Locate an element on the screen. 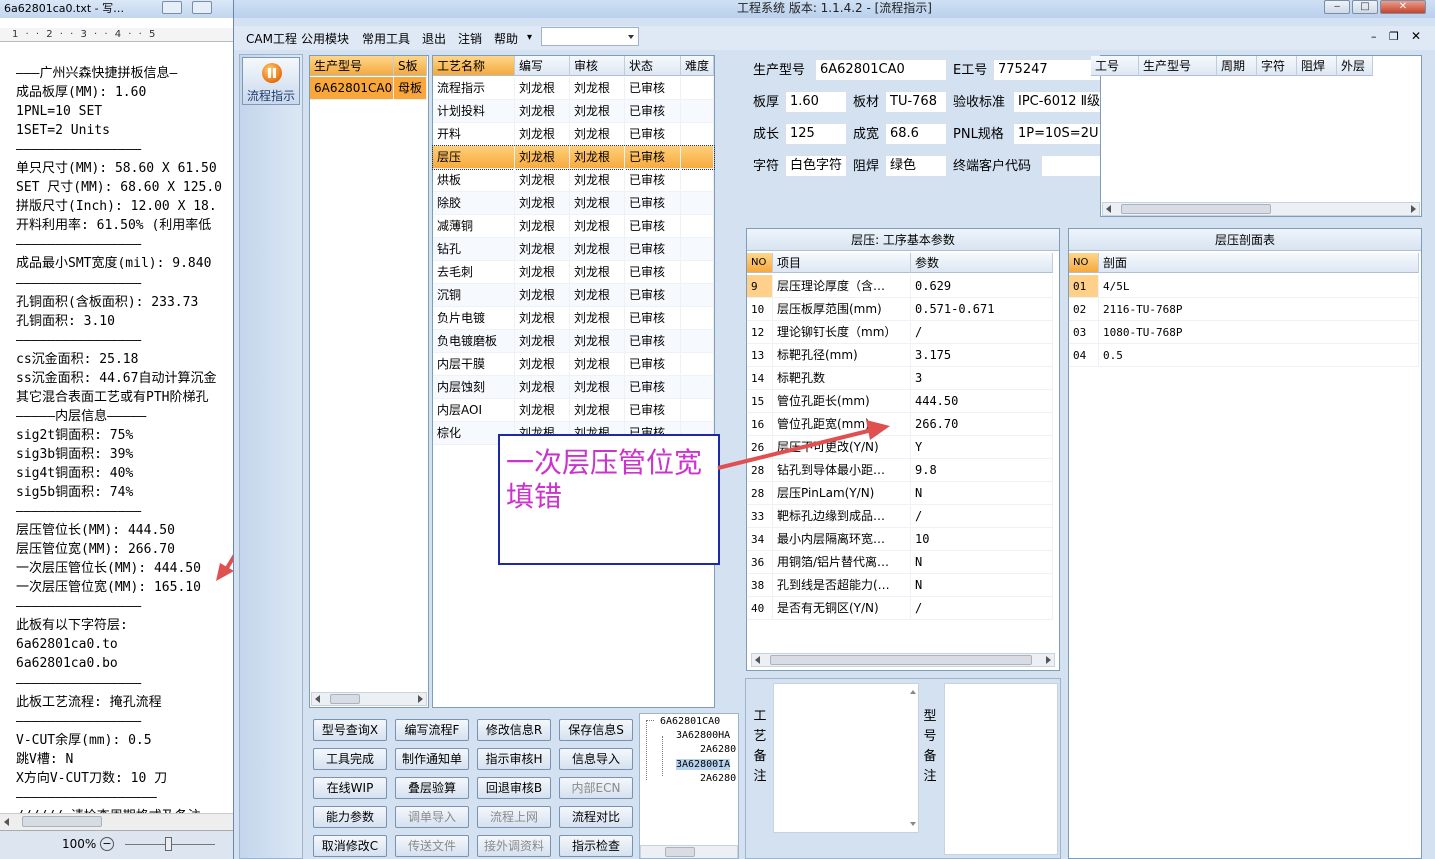 The image size is (1435, 859). mdi-restore-icon: ❐ is located at coordinates (1394, 36).